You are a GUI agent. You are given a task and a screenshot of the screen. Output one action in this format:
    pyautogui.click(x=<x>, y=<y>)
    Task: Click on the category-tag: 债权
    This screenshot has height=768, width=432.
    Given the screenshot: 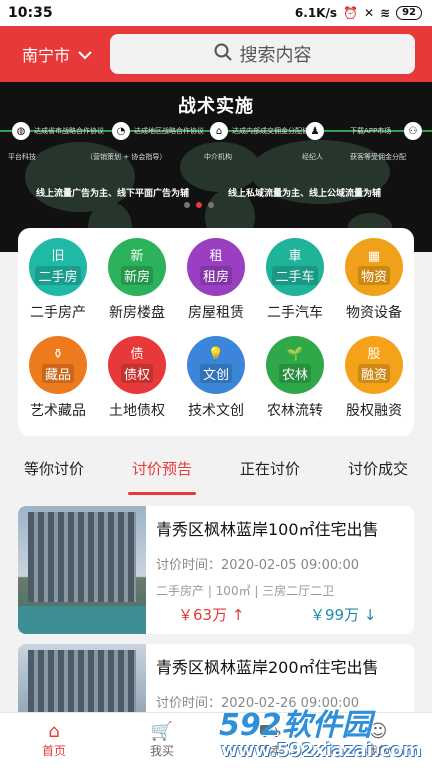 What is the action you would take?
    pyautogui.click(x=136, y=373)
    